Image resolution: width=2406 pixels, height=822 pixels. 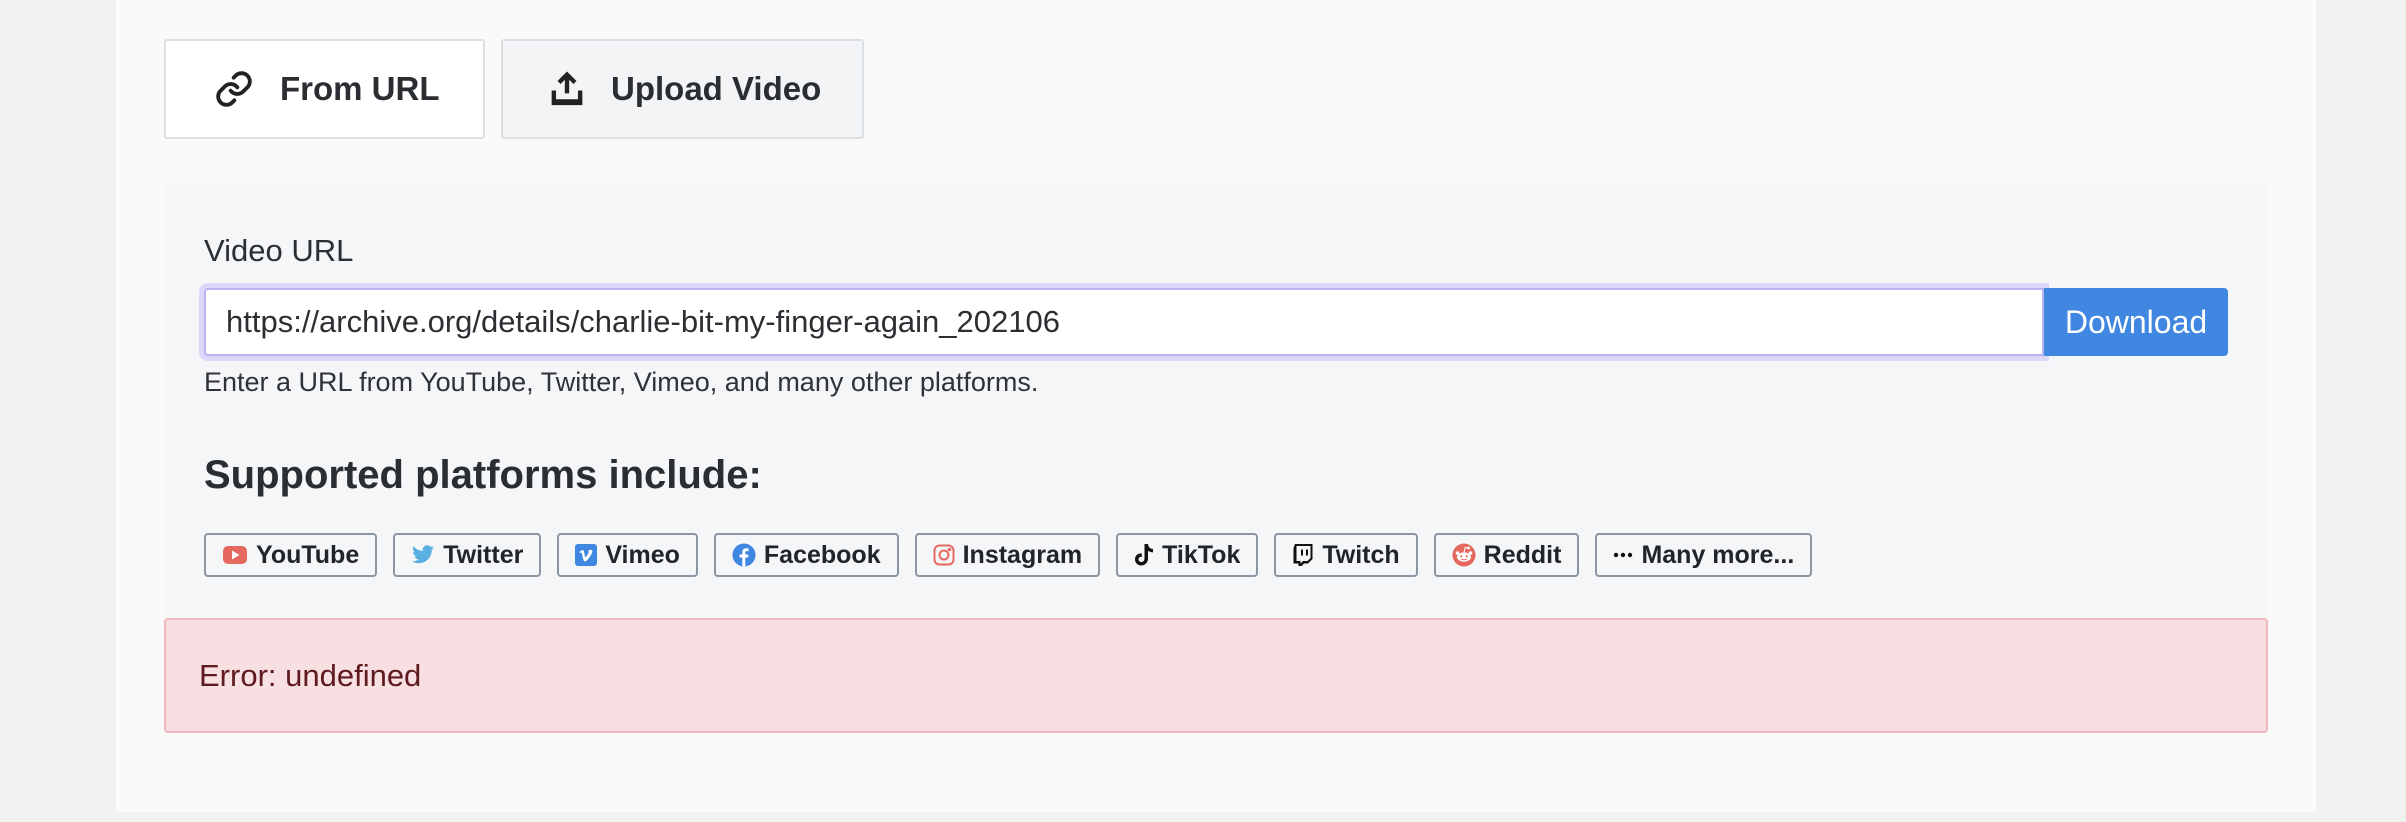 I want to click on badge-label: YouTube, so click(x=308, y=554).